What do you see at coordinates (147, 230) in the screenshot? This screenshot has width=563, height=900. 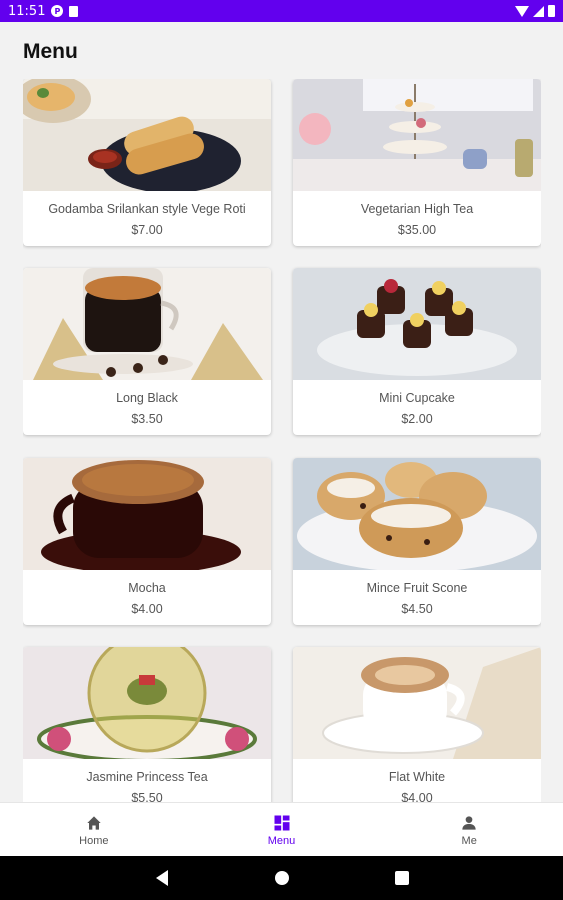 I see `item-price: $7.00` at bounding box center [147, 230].